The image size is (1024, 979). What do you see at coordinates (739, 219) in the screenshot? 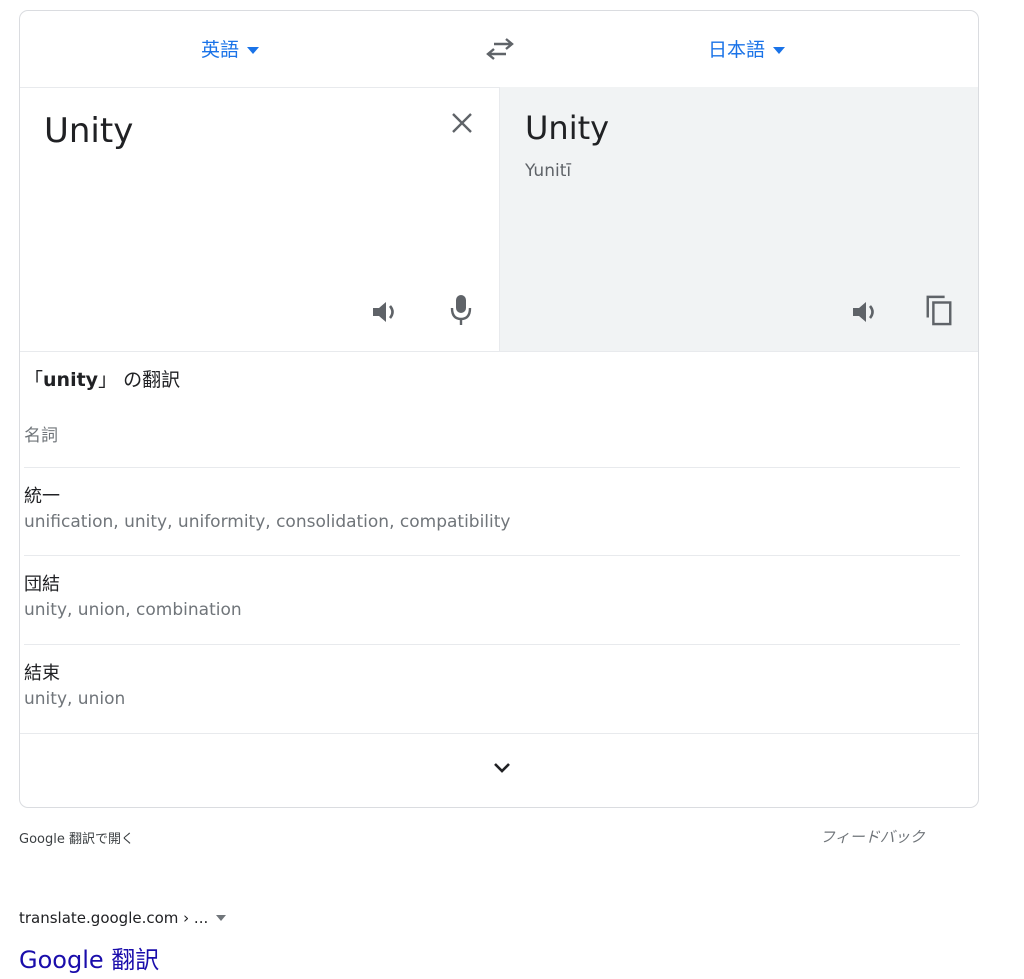
I see `target-pane: Unity Yunitī` at bounding box center [739, 219].